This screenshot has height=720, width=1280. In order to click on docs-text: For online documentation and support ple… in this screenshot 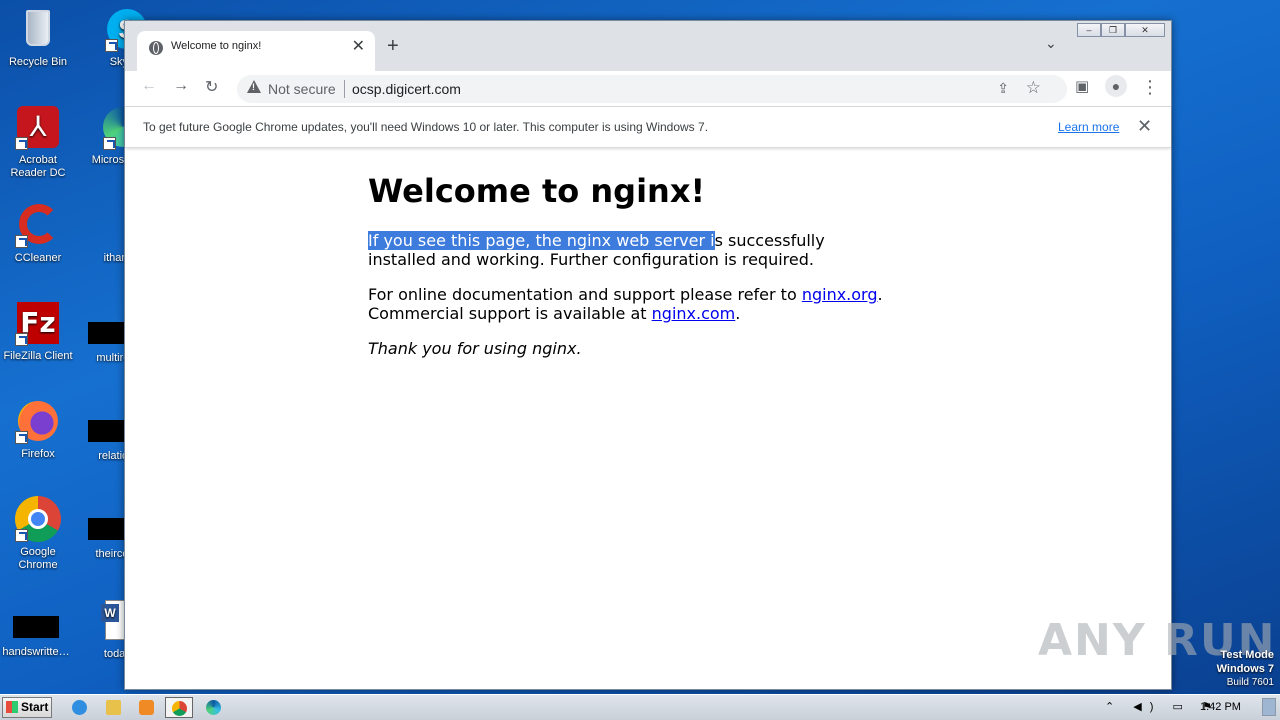, I will do `click(585, 294)`.